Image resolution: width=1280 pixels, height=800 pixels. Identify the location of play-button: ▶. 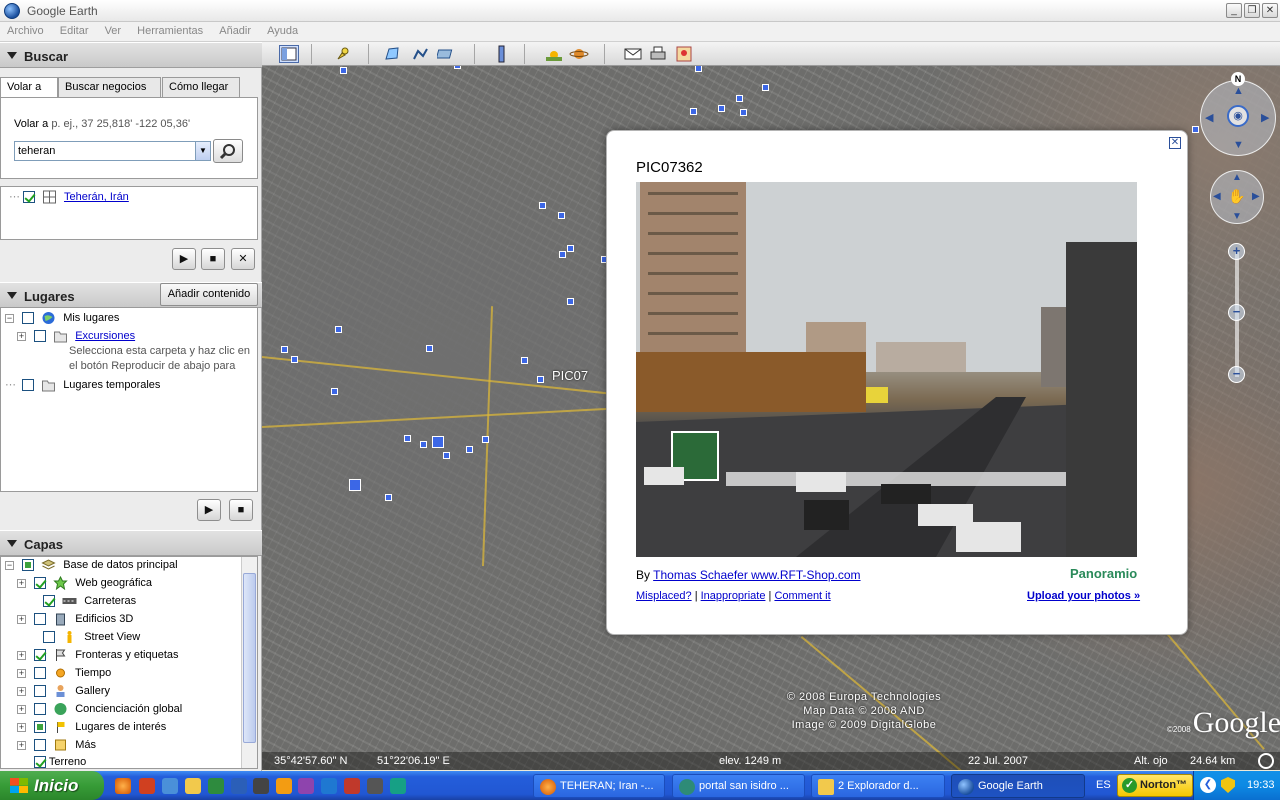
(184, 259).